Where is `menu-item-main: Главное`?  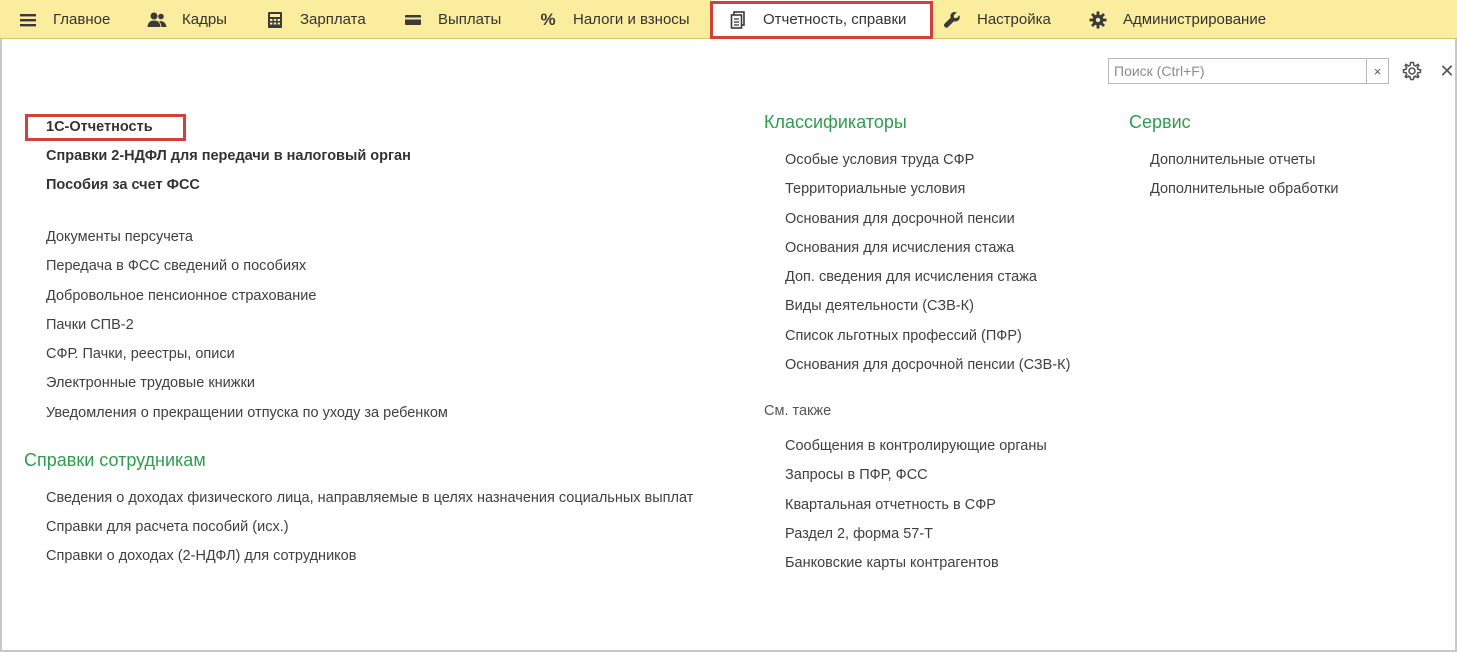
menu-item-main: Главное is located at coordinates (64, 19).